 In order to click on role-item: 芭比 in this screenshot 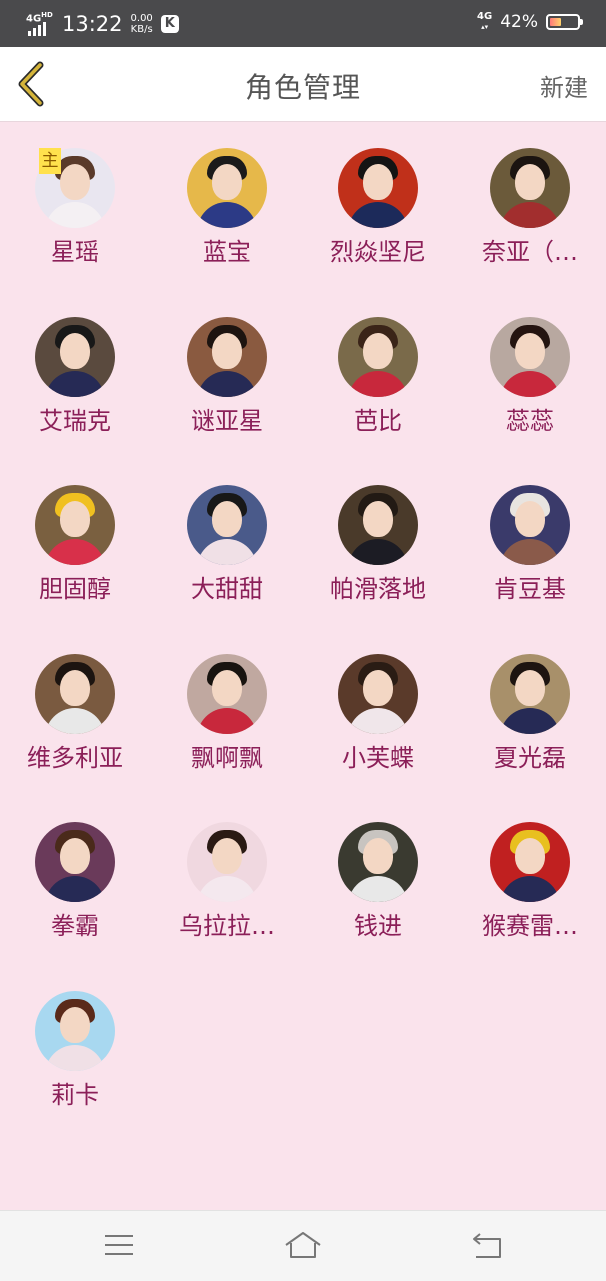, I will do `click(378, 363)`.